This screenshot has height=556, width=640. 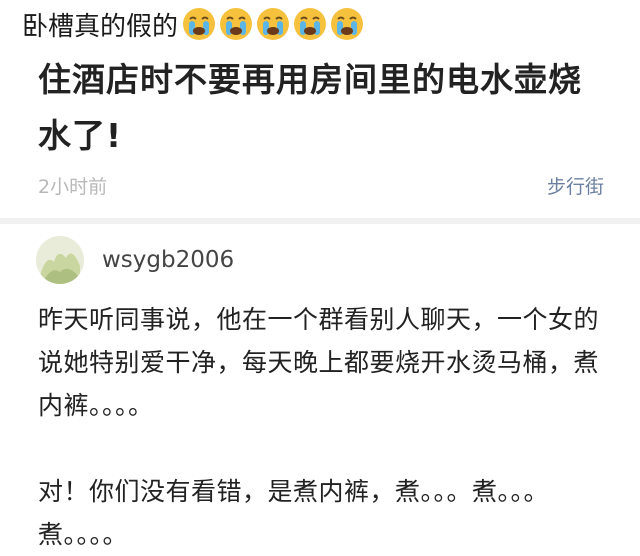 I want to click on caption-text: 卧槽真的假的, so click(x=100, y=26).